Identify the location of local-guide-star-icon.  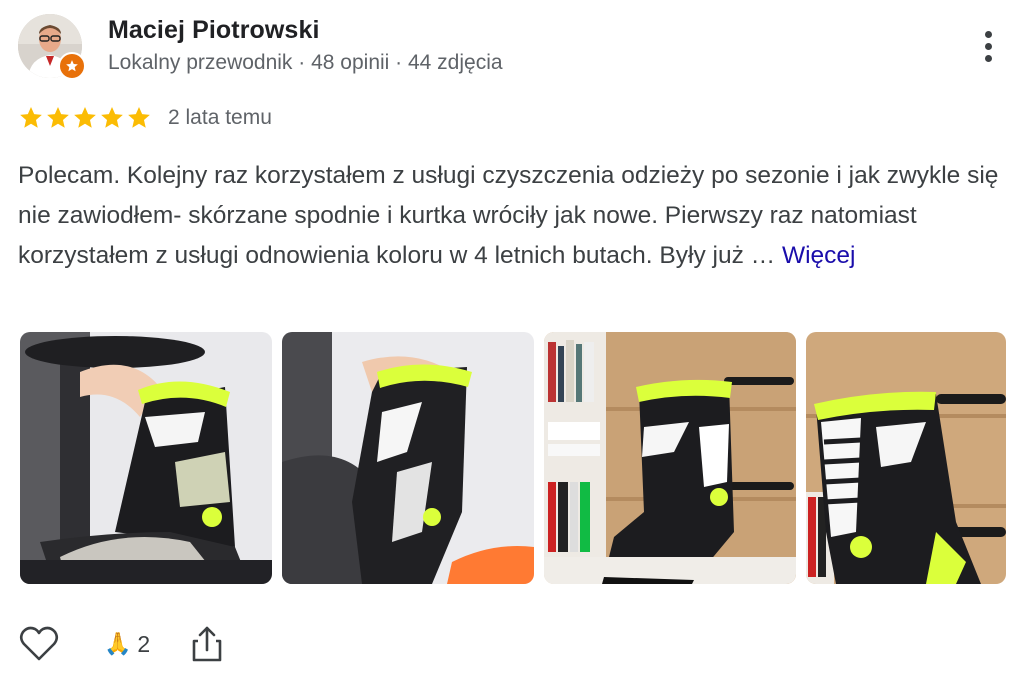
(72, 66).